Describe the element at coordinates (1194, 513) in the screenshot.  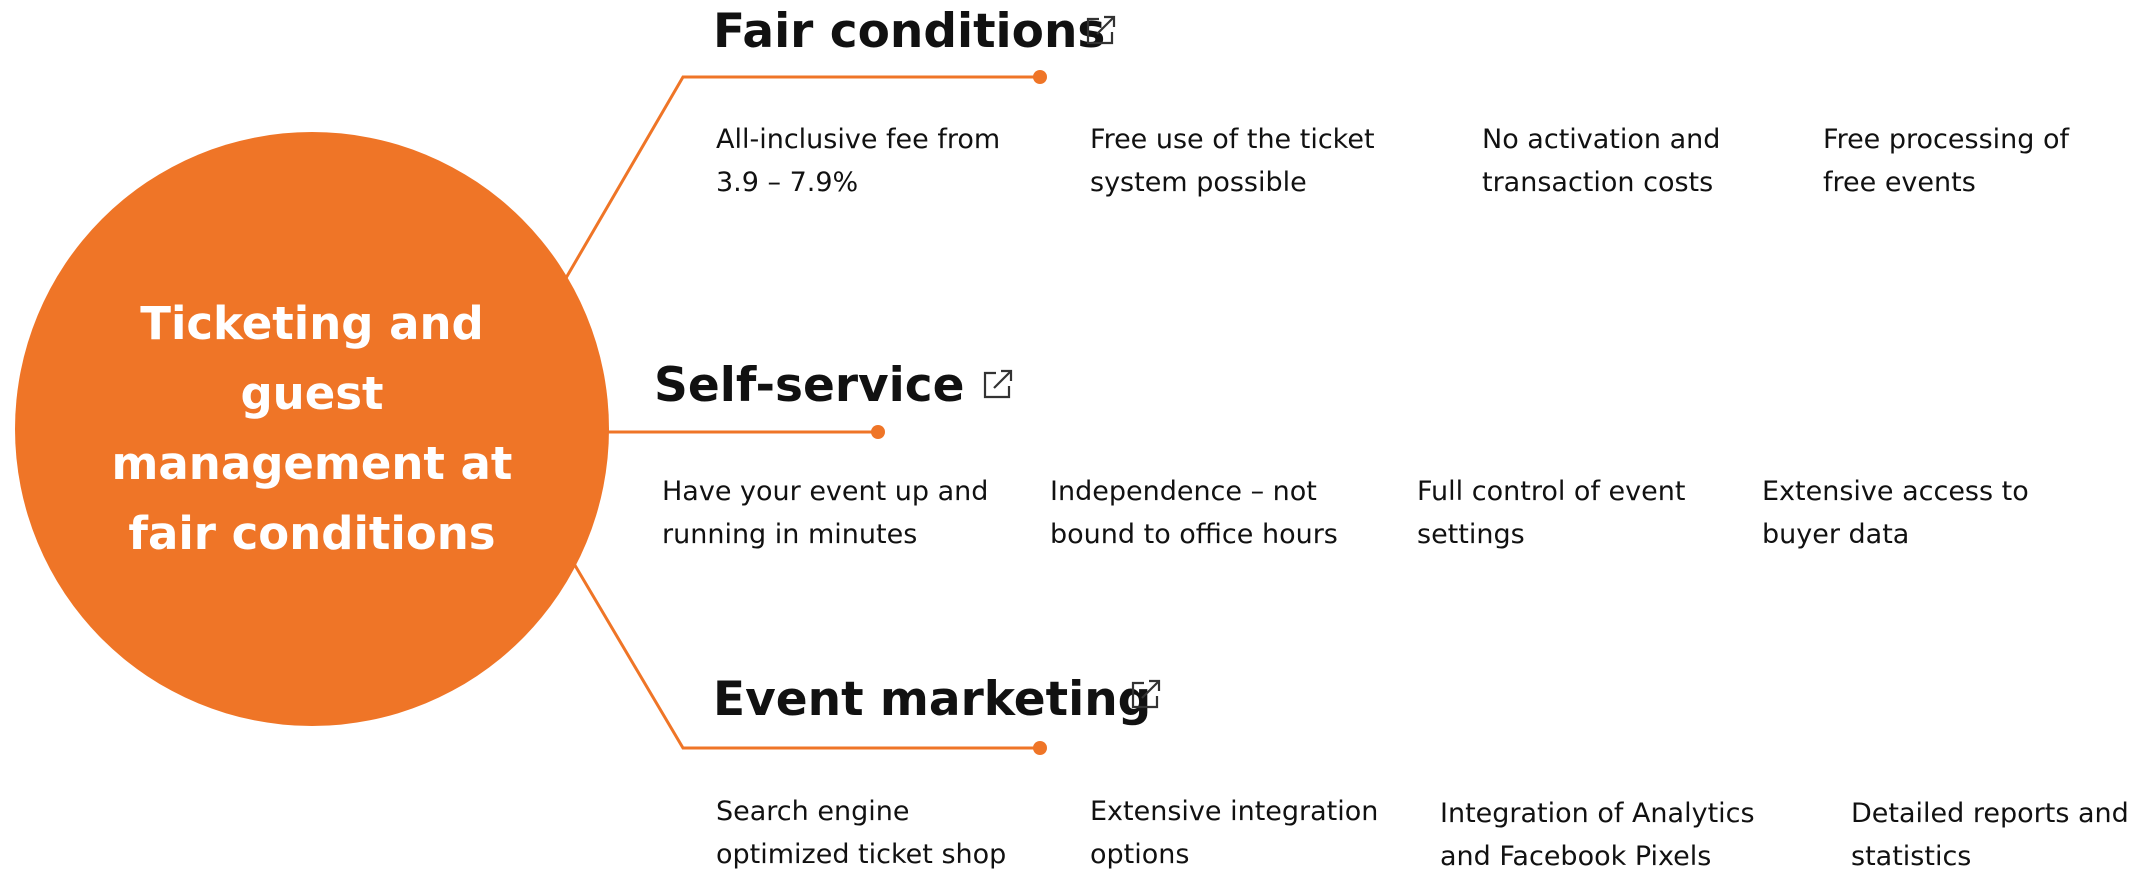
I see `list-item: Independence – not bound to office hours` at that location.